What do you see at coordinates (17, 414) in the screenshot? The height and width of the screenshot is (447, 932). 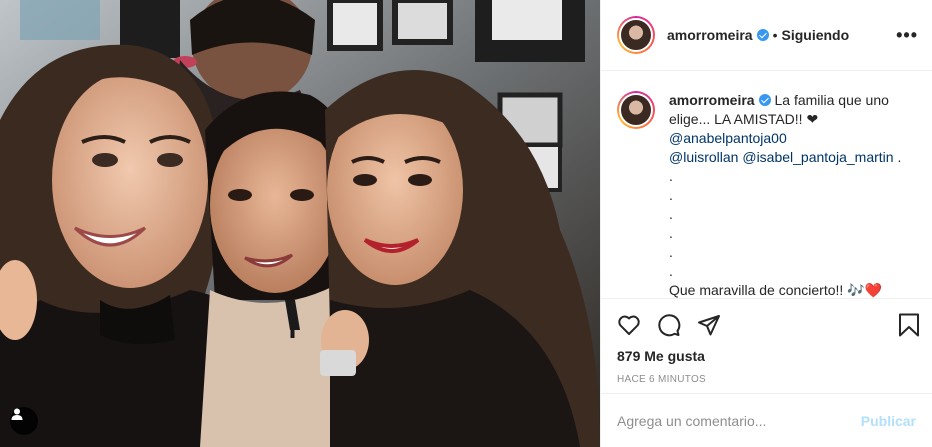 I see `user-tag-icon` at bounding box center [17, 414].